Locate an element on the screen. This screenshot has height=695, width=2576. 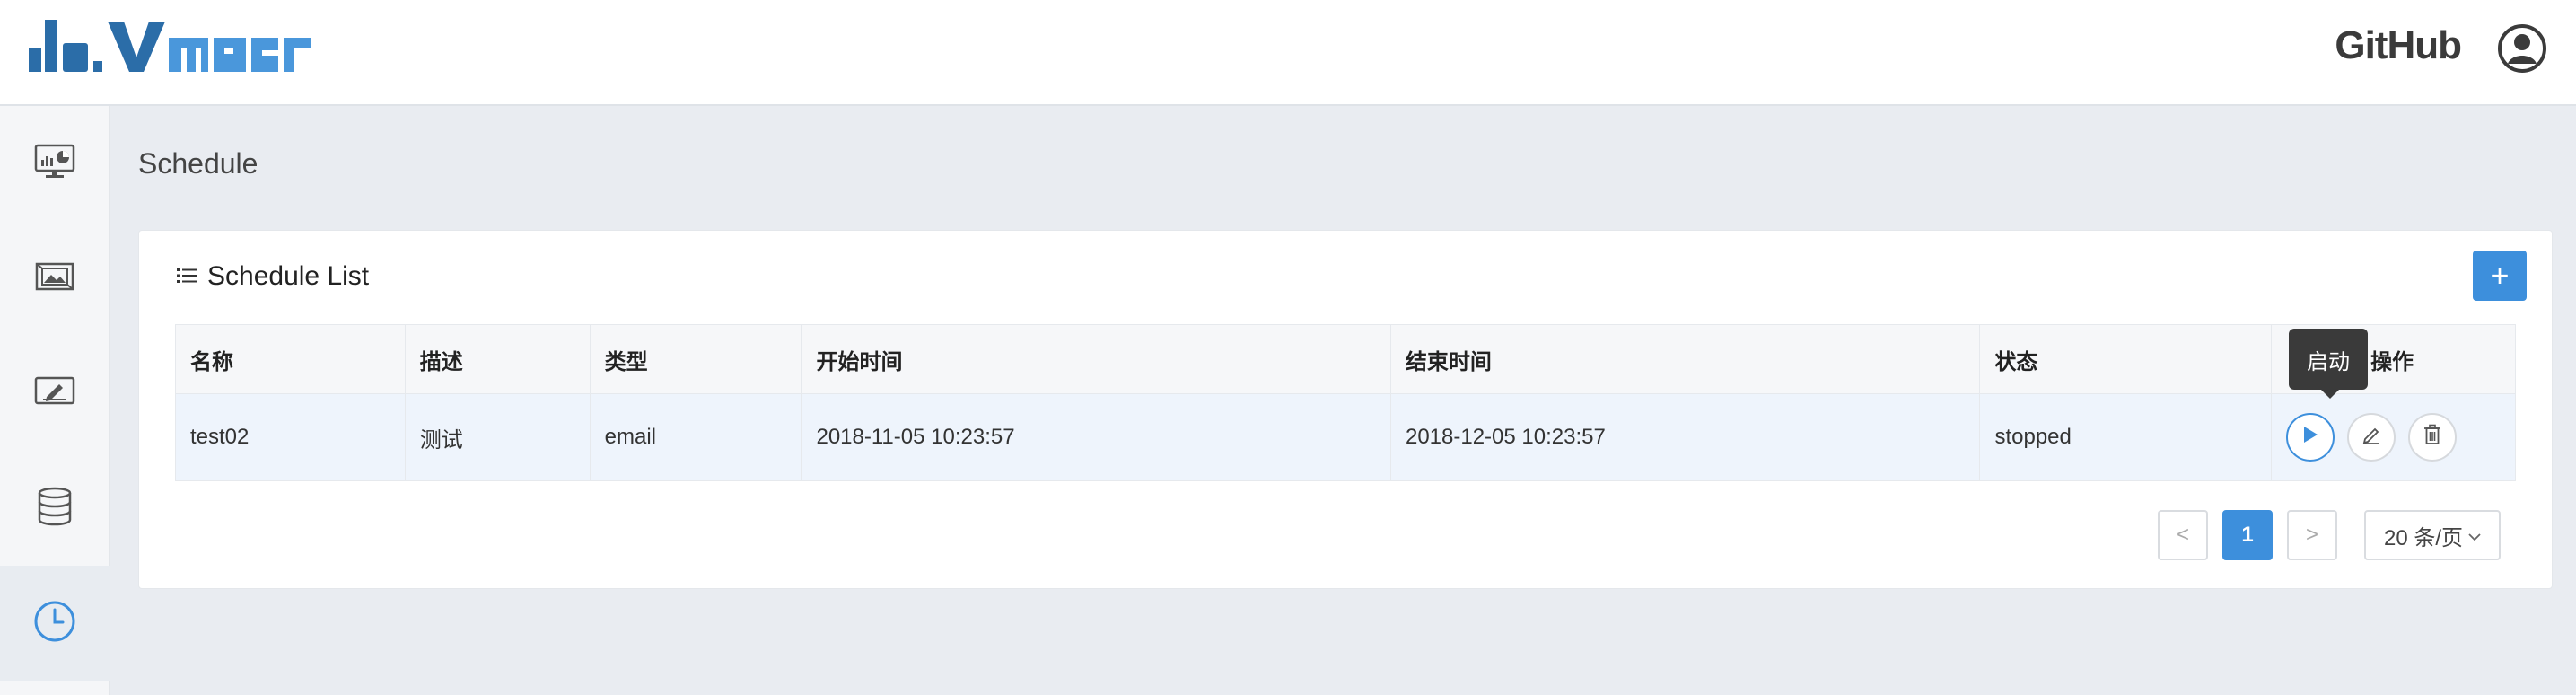
column-header-type: 类型 is located at coordinates (696, 359).